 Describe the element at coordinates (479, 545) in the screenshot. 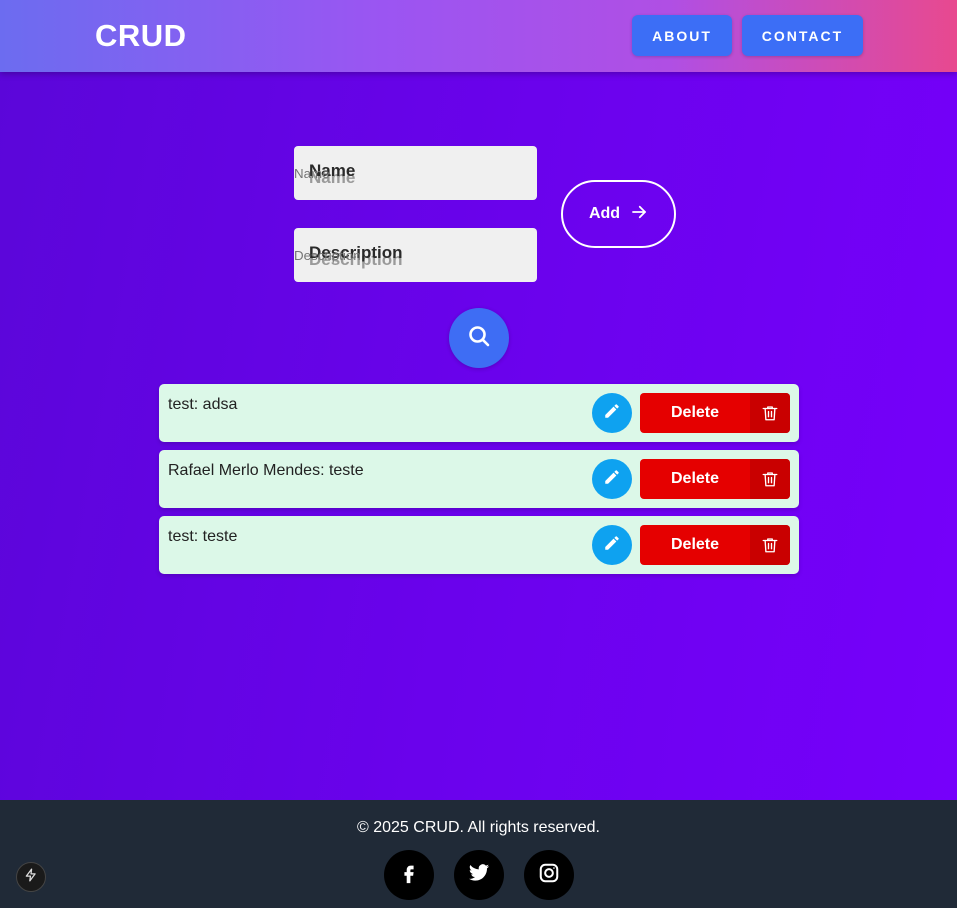

I see `list-item: test: teste Delete` at that location.